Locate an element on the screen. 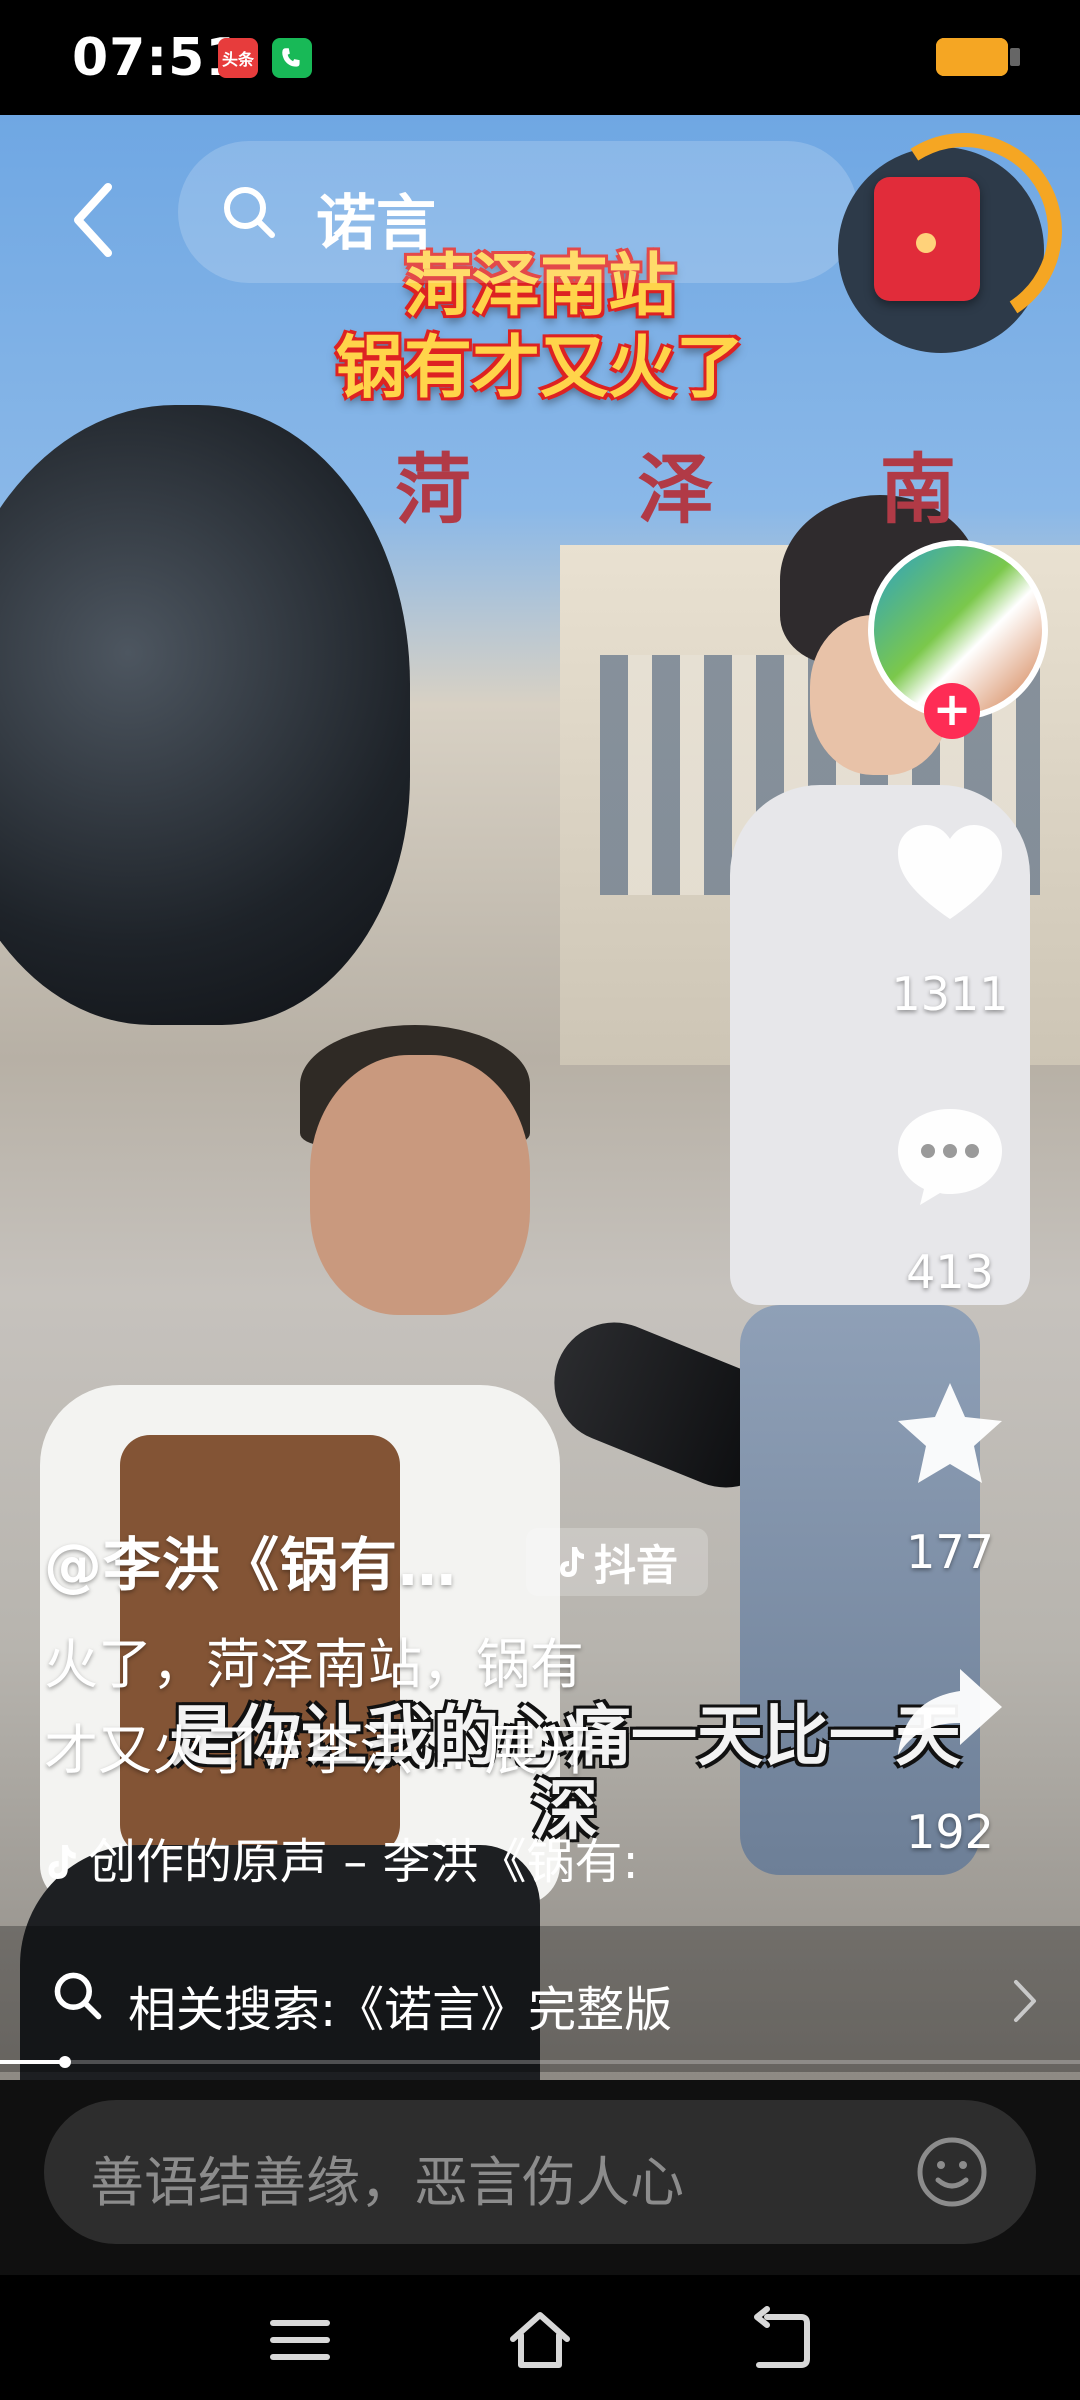  chevron-right-icon is located at coordinates (1025, 2001).